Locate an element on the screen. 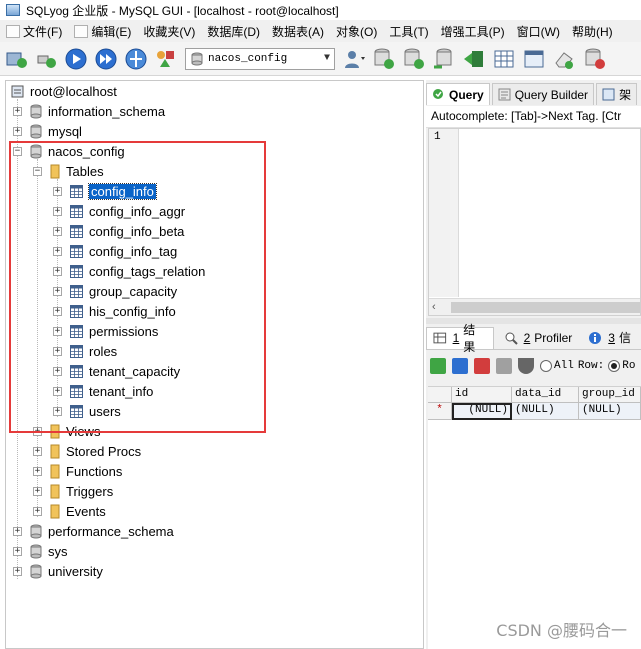  server-icon is located at coordinates (17, 91).